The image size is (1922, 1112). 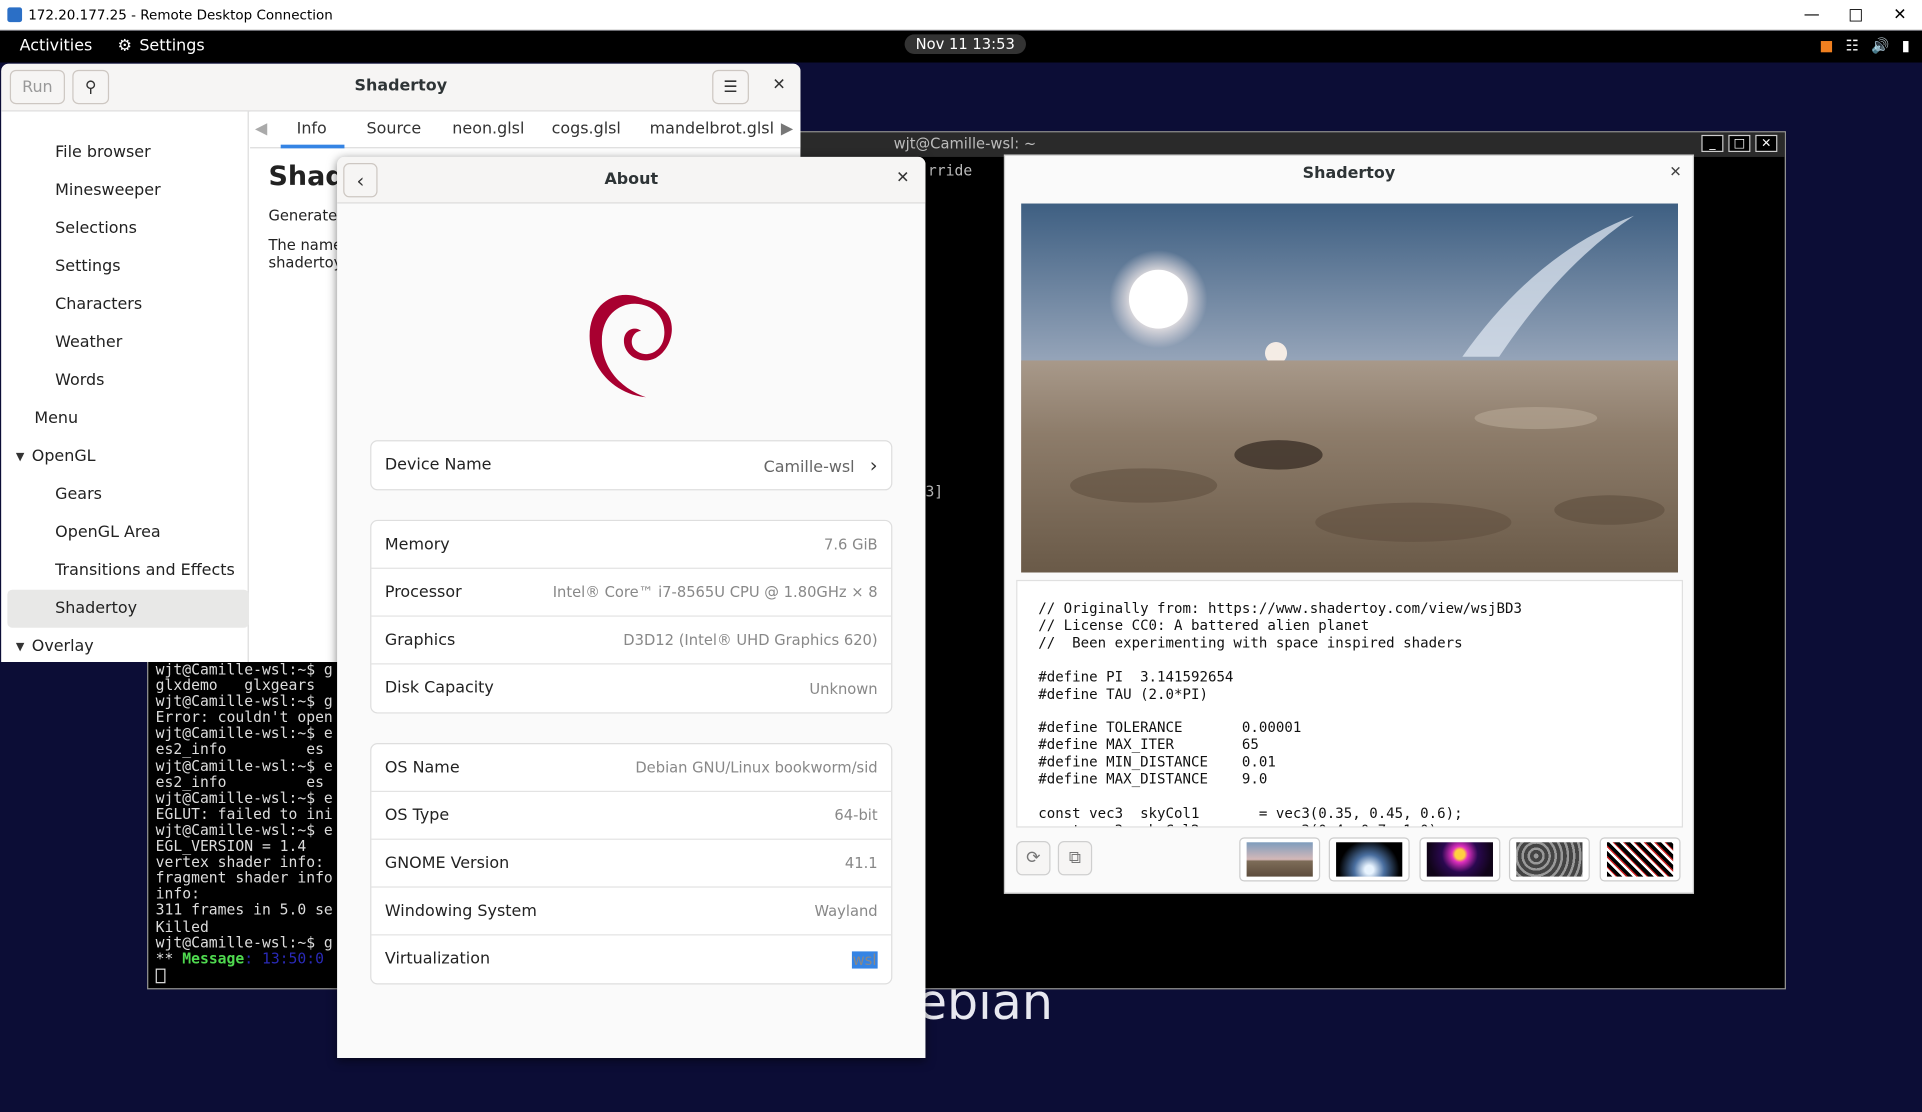 I want to click on sidebar-item: Minesweeper, so click(x=121, y=191).